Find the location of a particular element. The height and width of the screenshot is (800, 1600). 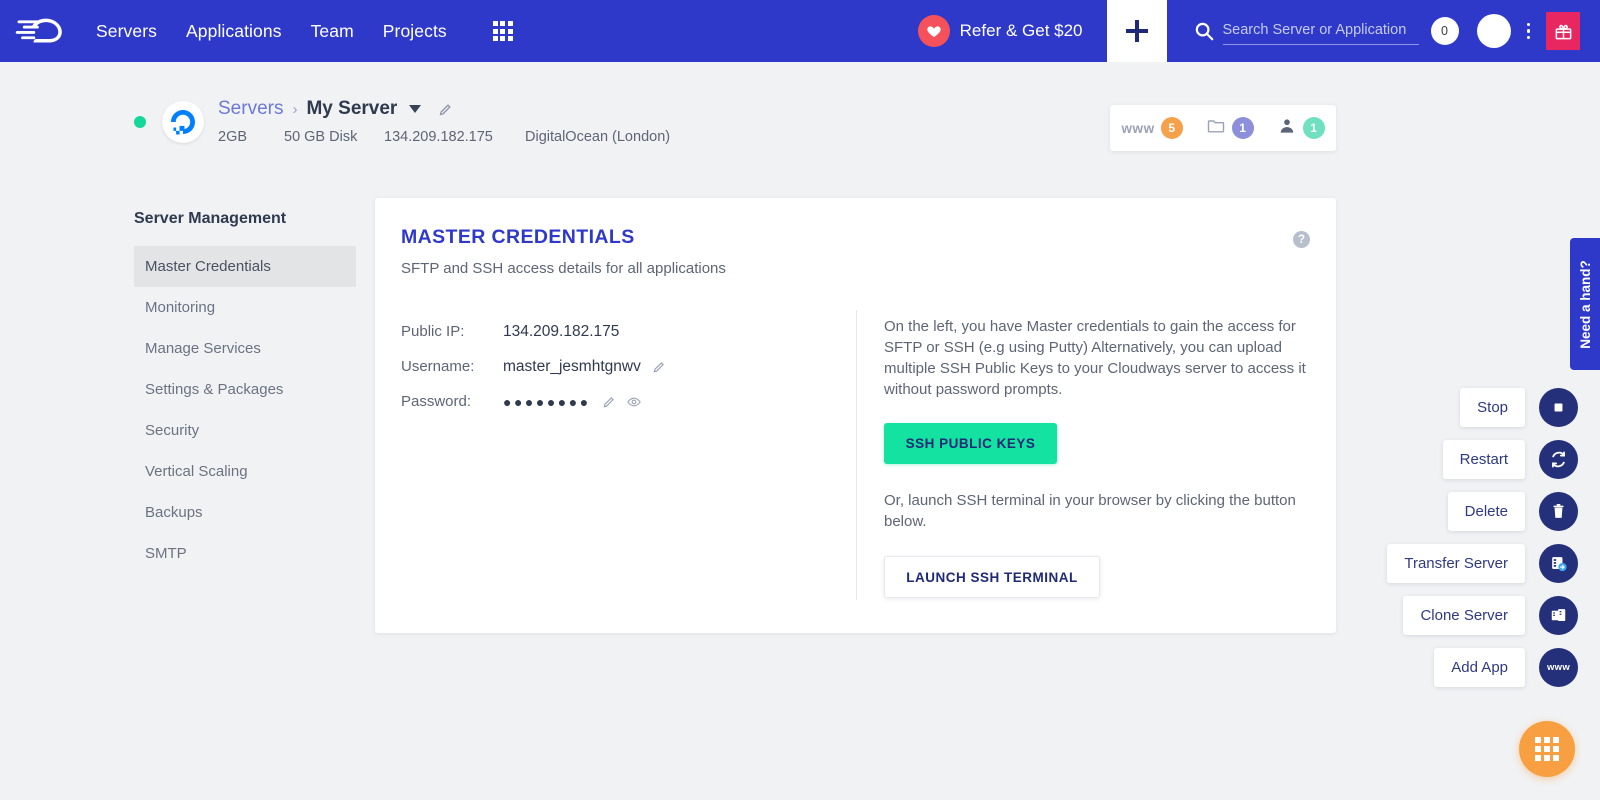

credential-label: Password: is located at coordinates (436, 401).